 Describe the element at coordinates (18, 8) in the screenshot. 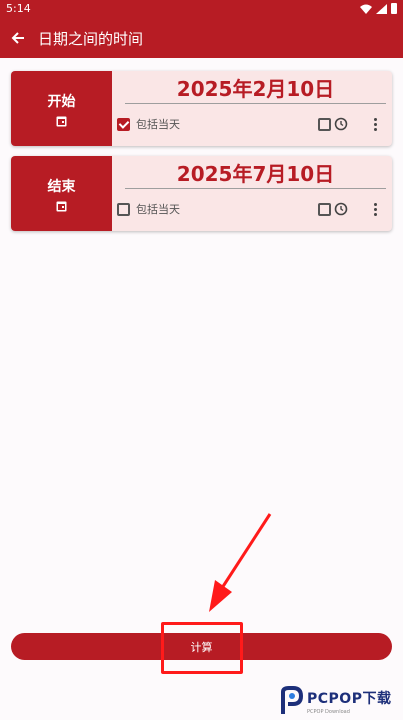

I see `status-time: 5:14` at that location.